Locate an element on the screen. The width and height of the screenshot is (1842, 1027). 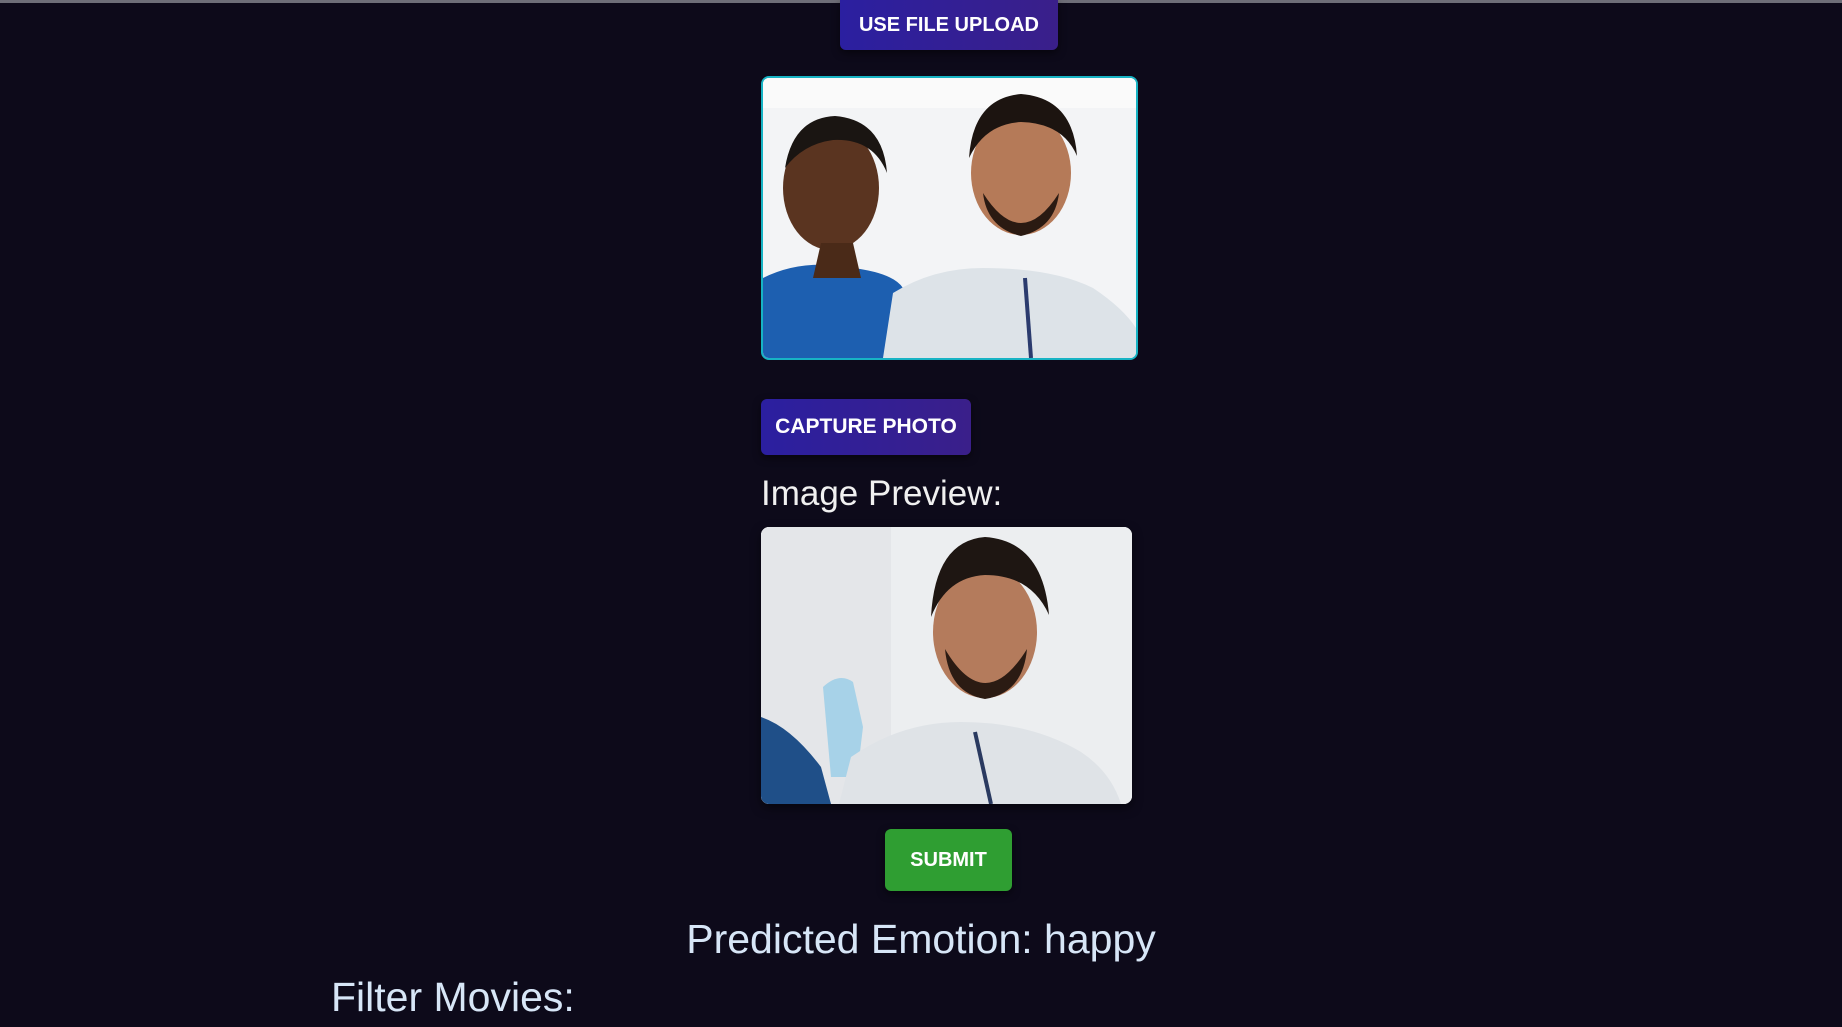
preview-image is located at coordinates (946, 665).